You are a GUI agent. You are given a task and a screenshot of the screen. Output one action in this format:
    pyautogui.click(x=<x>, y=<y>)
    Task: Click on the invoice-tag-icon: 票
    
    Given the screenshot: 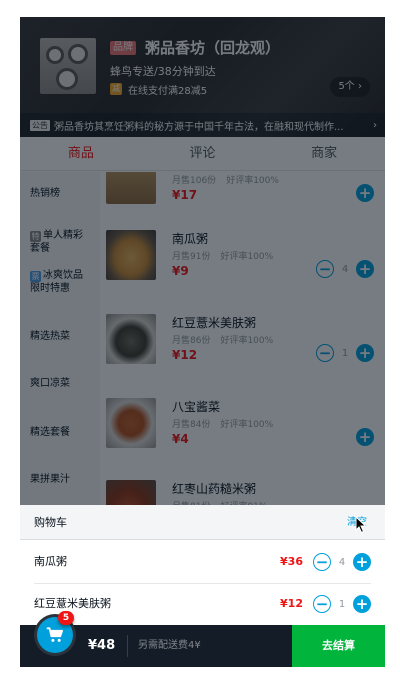 What is the action you would take?
    pyautogui.click(x=35, y=276)
    